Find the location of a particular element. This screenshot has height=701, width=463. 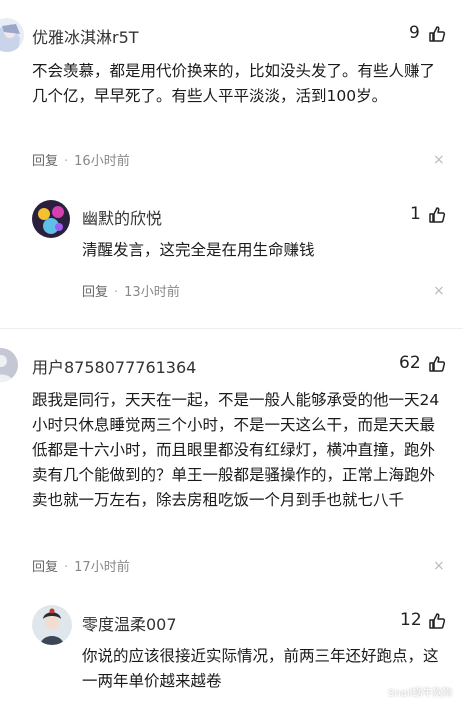

comment-meta: 回复 · 17小时前 is located at coordinates (81, 565).